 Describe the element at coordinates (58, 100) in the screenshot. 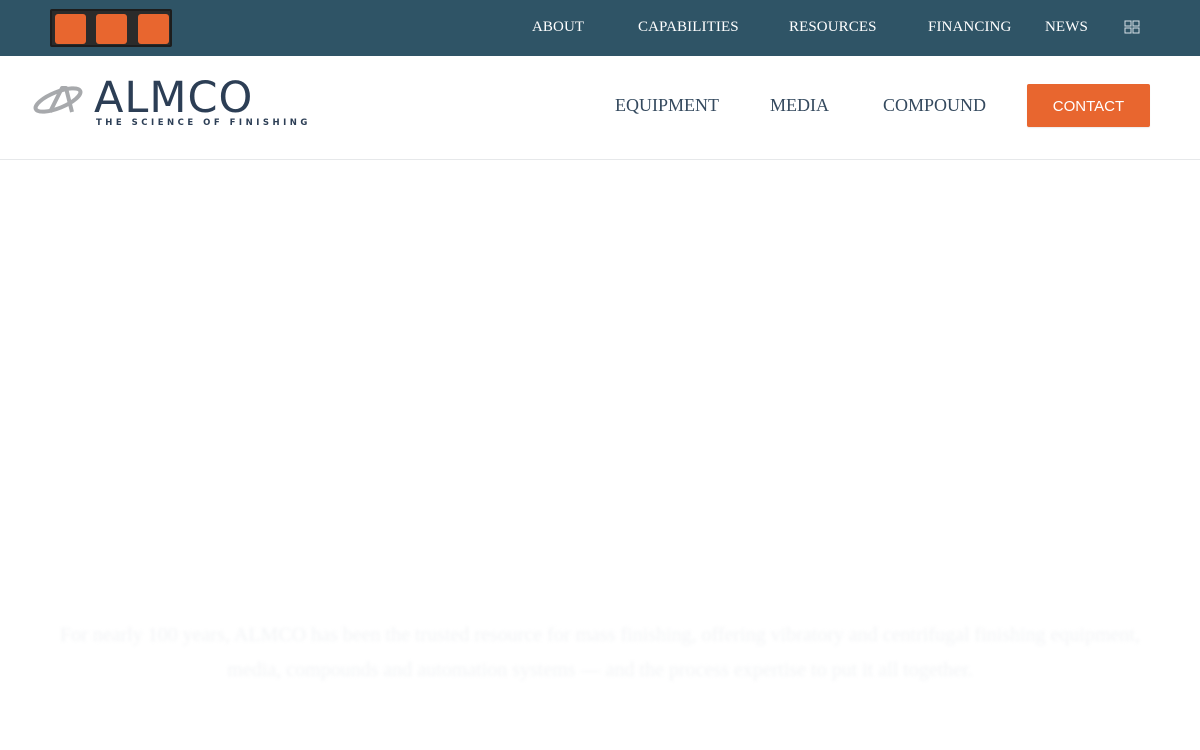

I see `logo-mark-icon` at that location.